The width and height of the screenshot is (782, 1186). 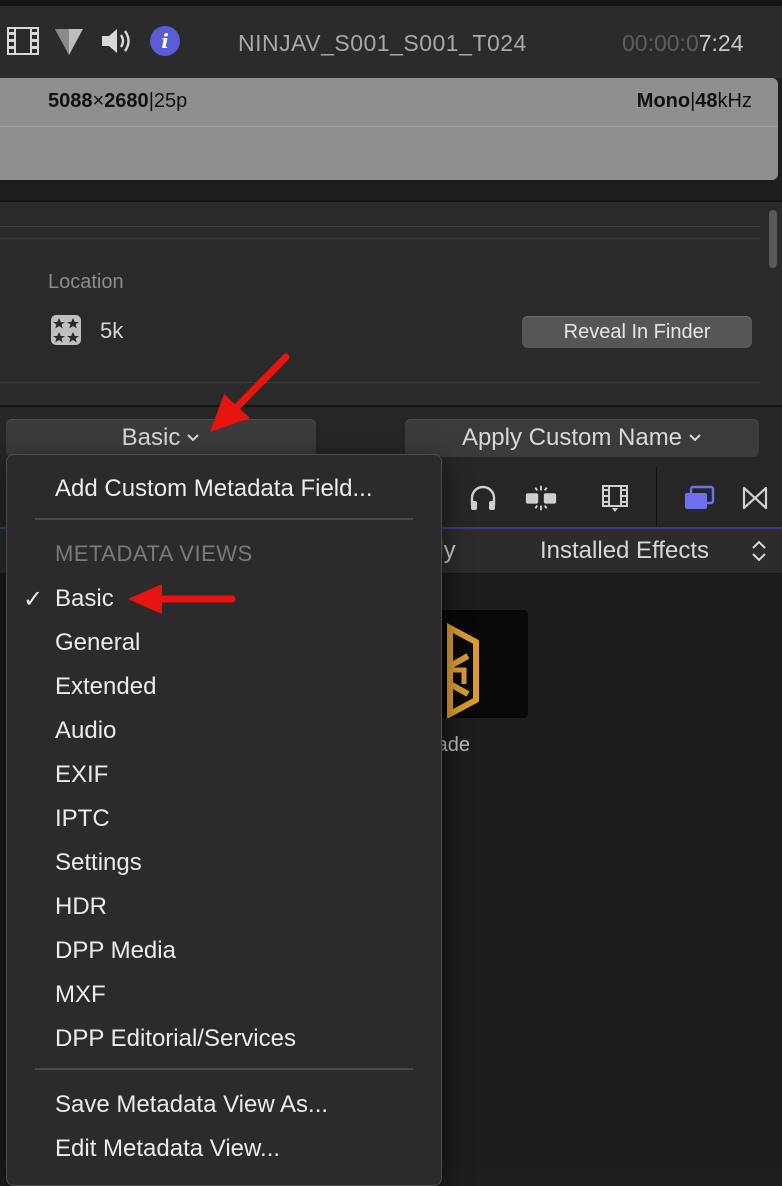 I want to click on menu-item-exif: EXIF, so click(x=81, y=775).